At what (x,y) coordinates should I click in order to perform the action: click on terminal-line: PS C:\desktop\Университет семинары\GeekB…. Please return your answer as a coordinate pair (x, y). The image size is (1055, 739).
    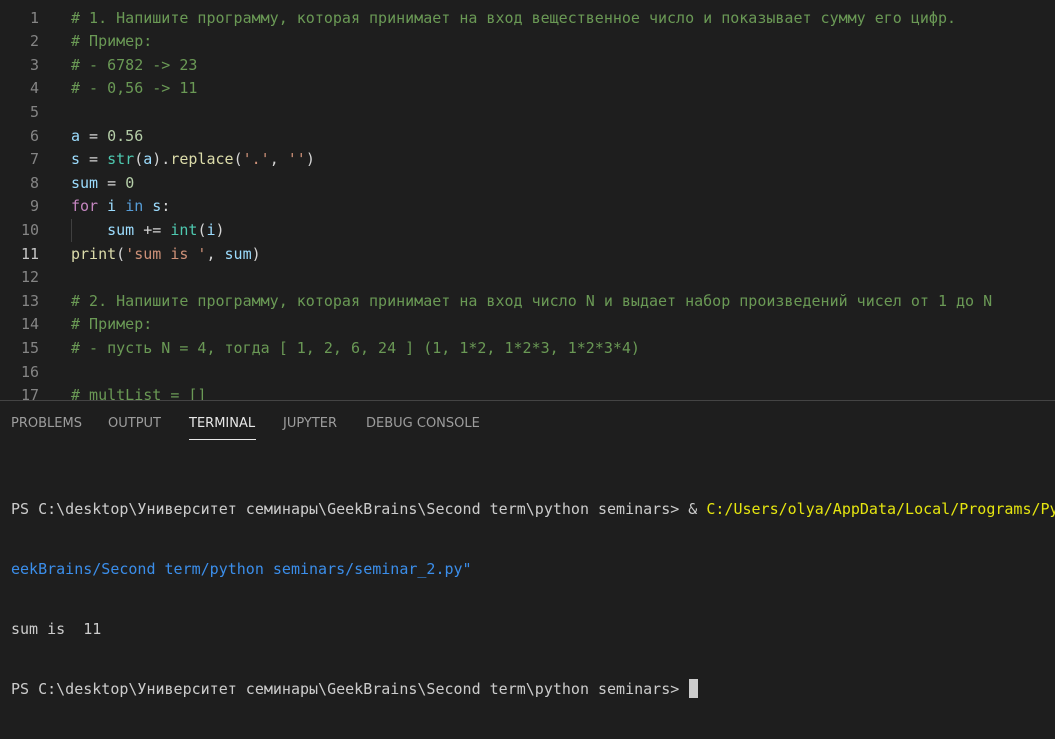
    Looking at the image, I should click on (533, 689).